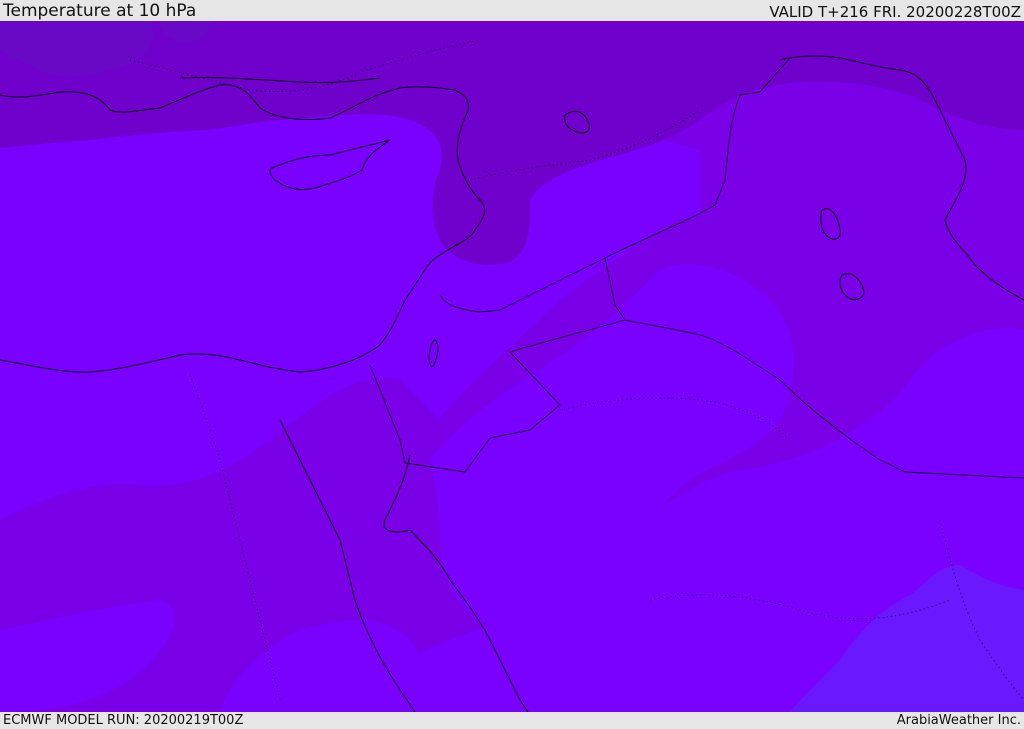 The width and height of the screenshot is (1024, 729). I want to click on map-title: Temperature at 10 hPa, so click(100, 11).